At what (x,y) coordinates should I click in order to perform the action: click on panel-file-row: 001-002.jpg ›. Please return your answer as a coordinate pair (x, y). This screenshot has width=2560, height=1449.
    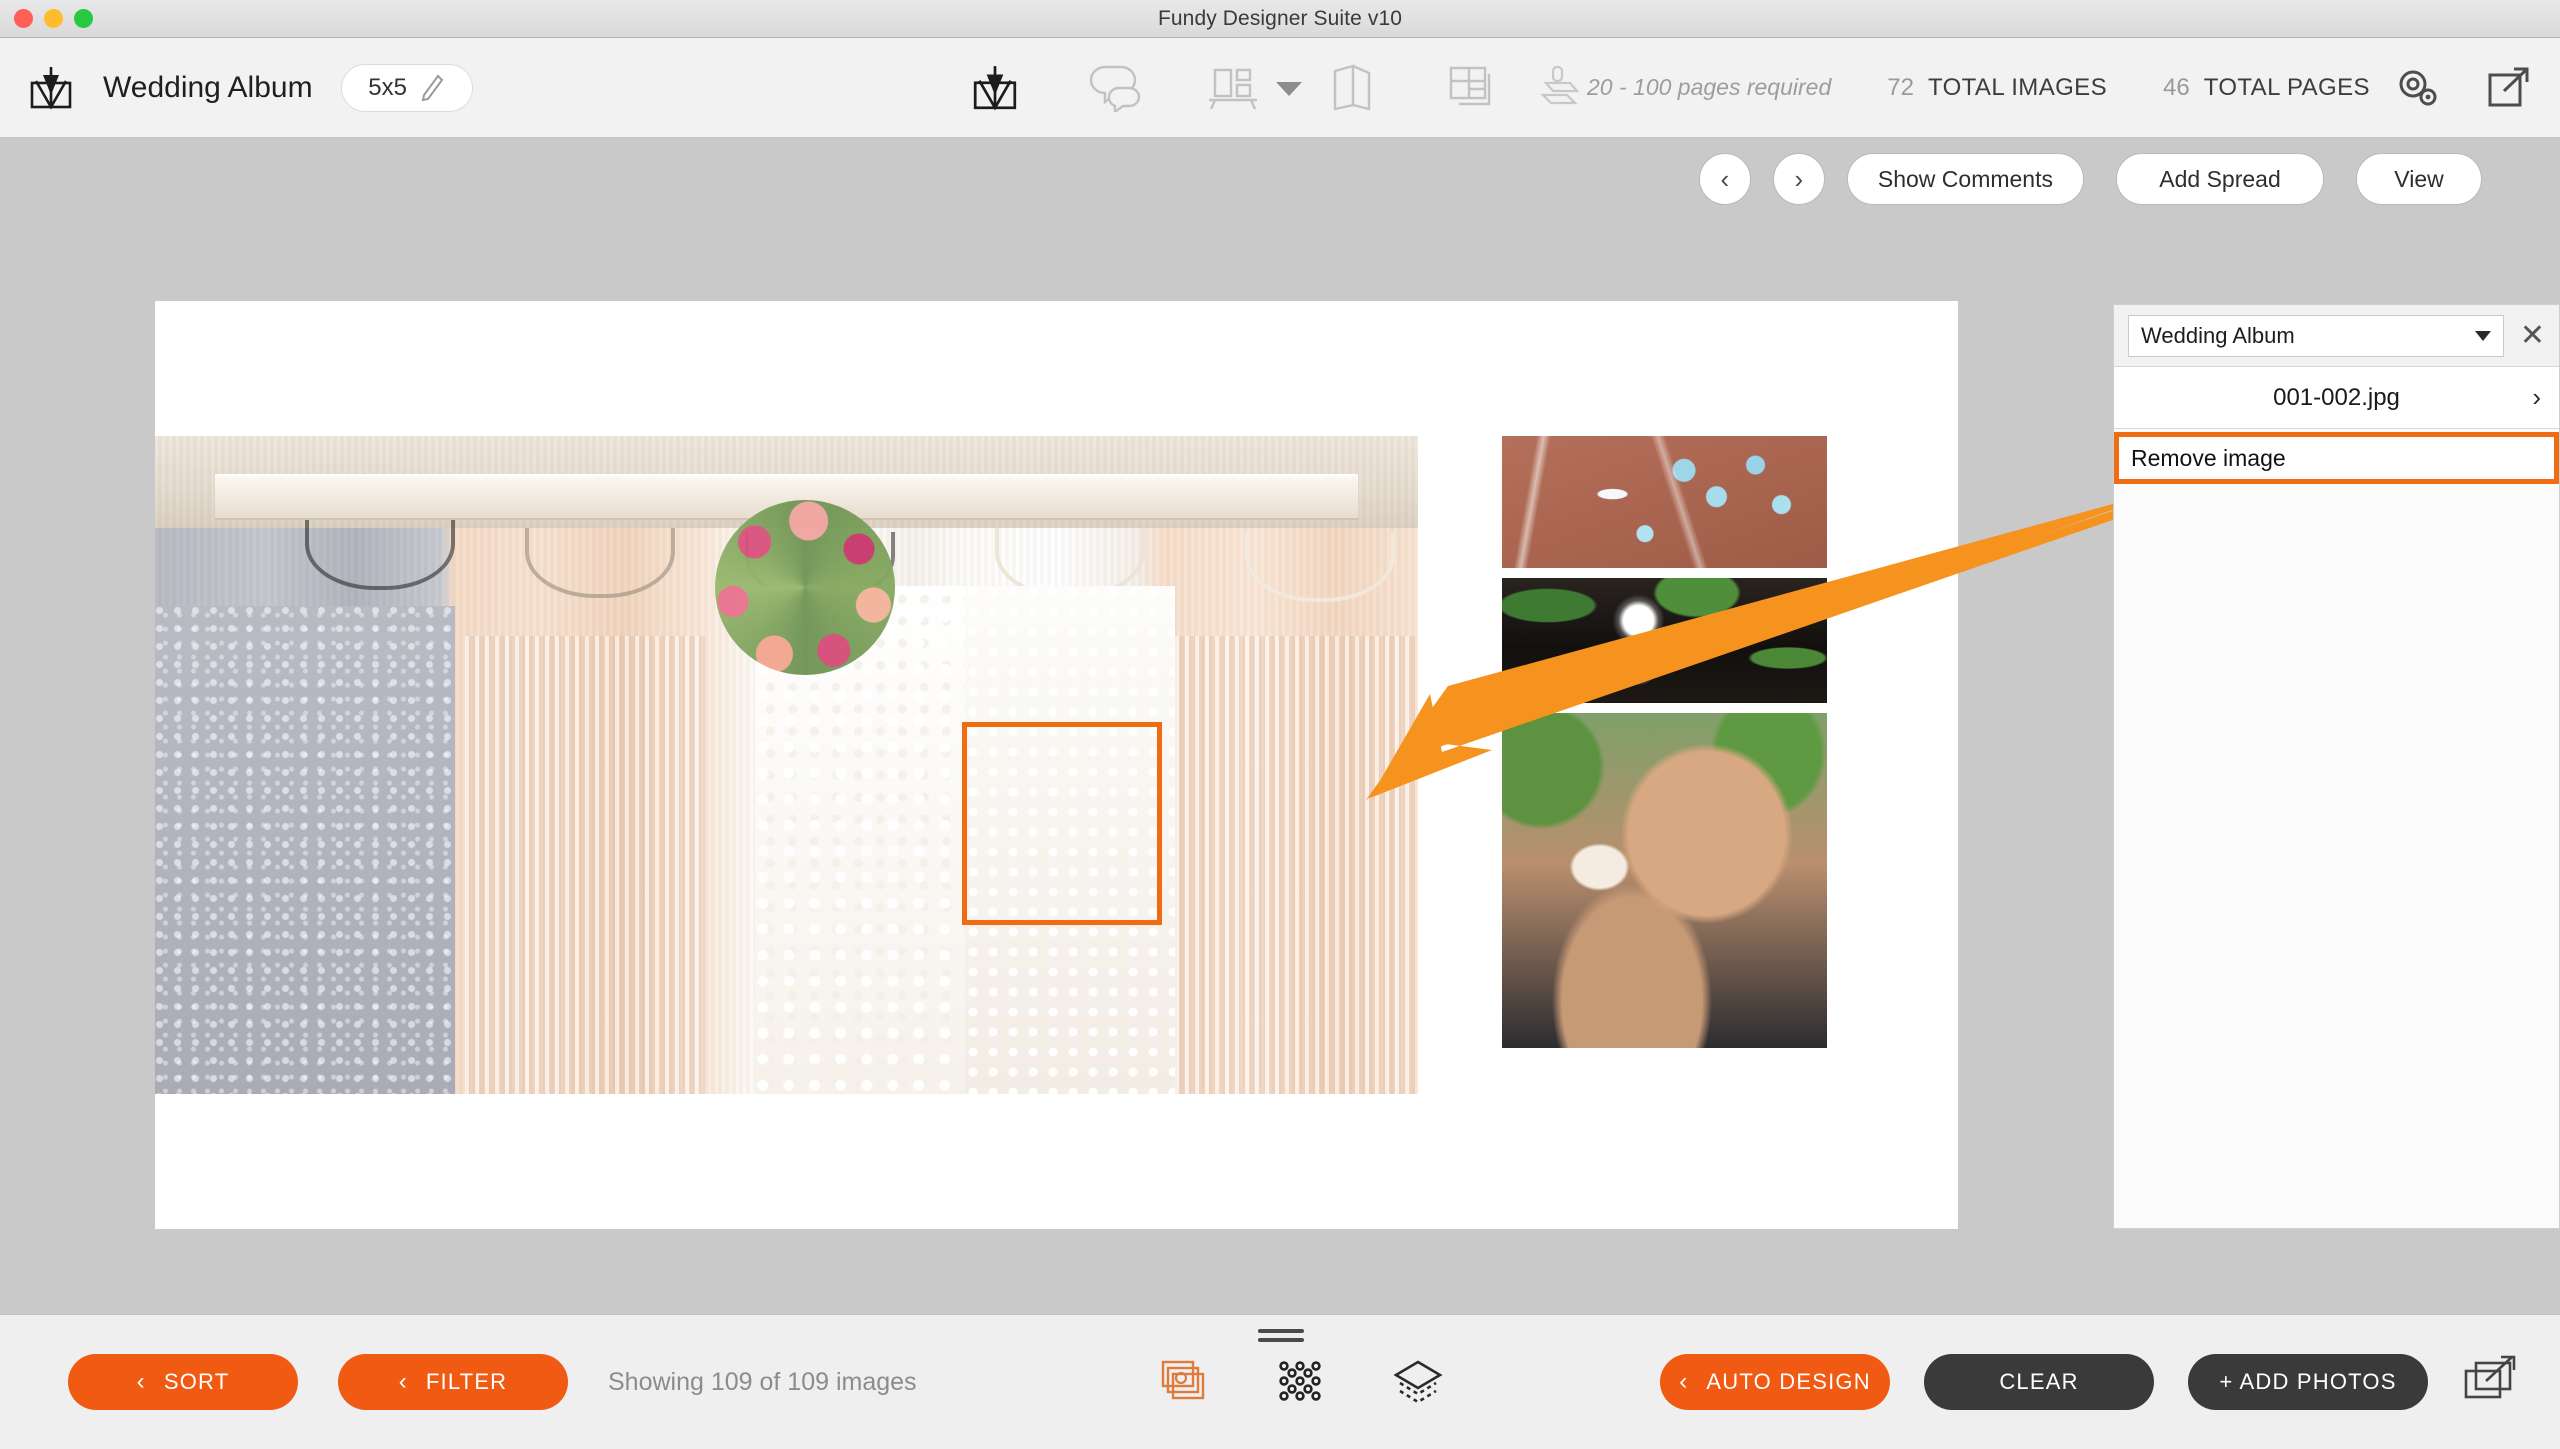
    Looking at the image, I should click on (2336, 398).